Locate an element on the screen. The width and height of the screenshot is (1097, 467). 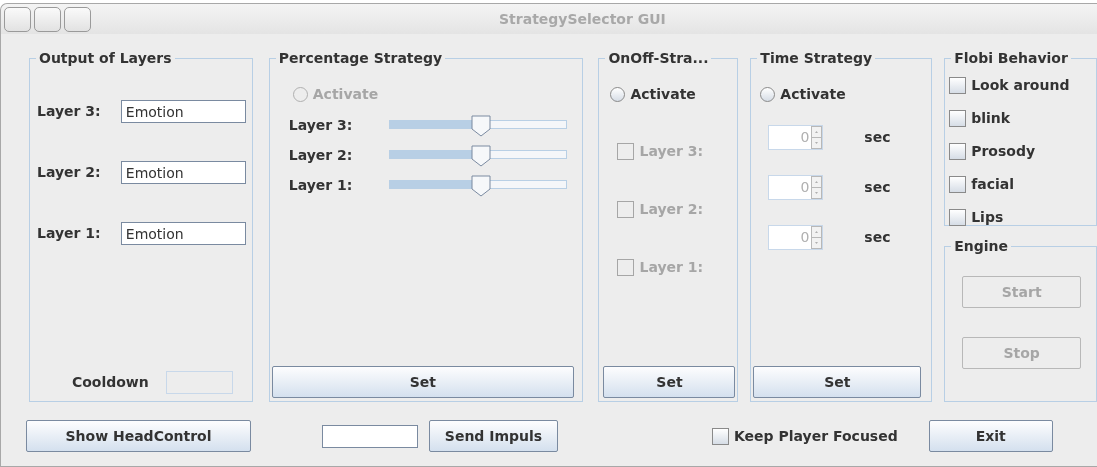
checkbox-label: Keep Player Focused is located at coordinates (816, 436).